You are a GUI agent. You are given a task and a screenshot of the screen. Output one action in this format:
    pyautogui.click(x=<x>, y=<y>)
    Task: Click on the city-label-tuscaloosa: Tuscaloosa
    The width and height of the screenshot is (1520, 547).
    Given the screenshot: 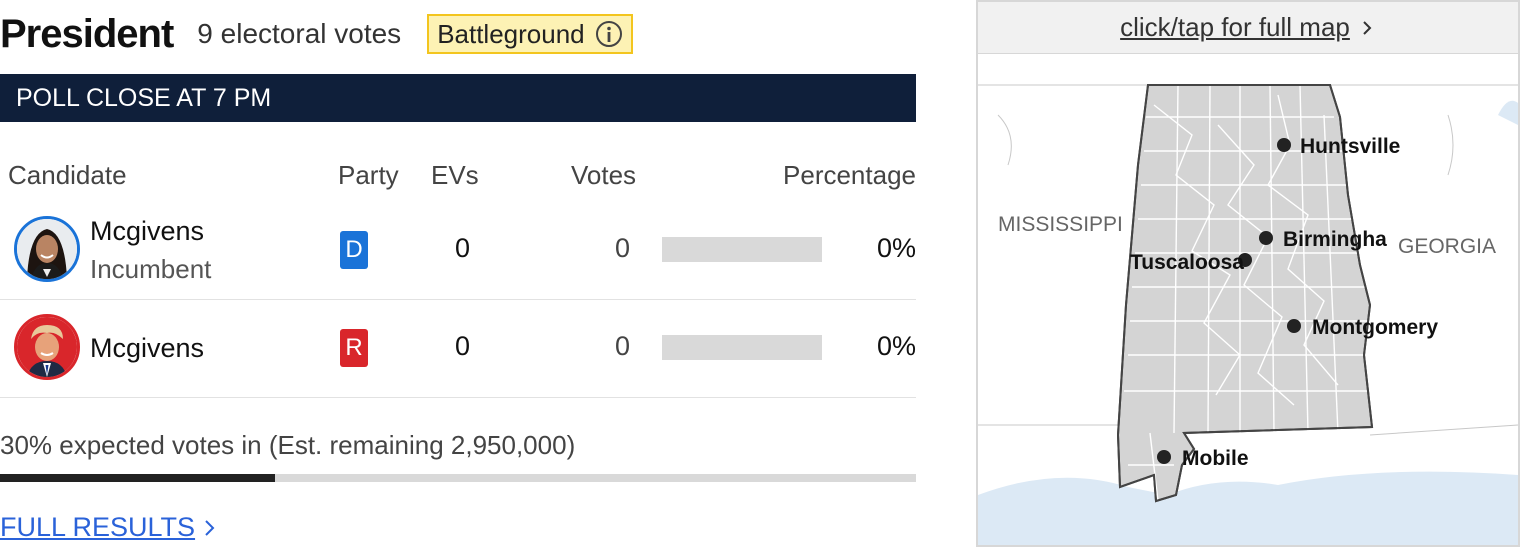 What is the action you would take?
    pyautogui.click(x=1187, y=262)
    